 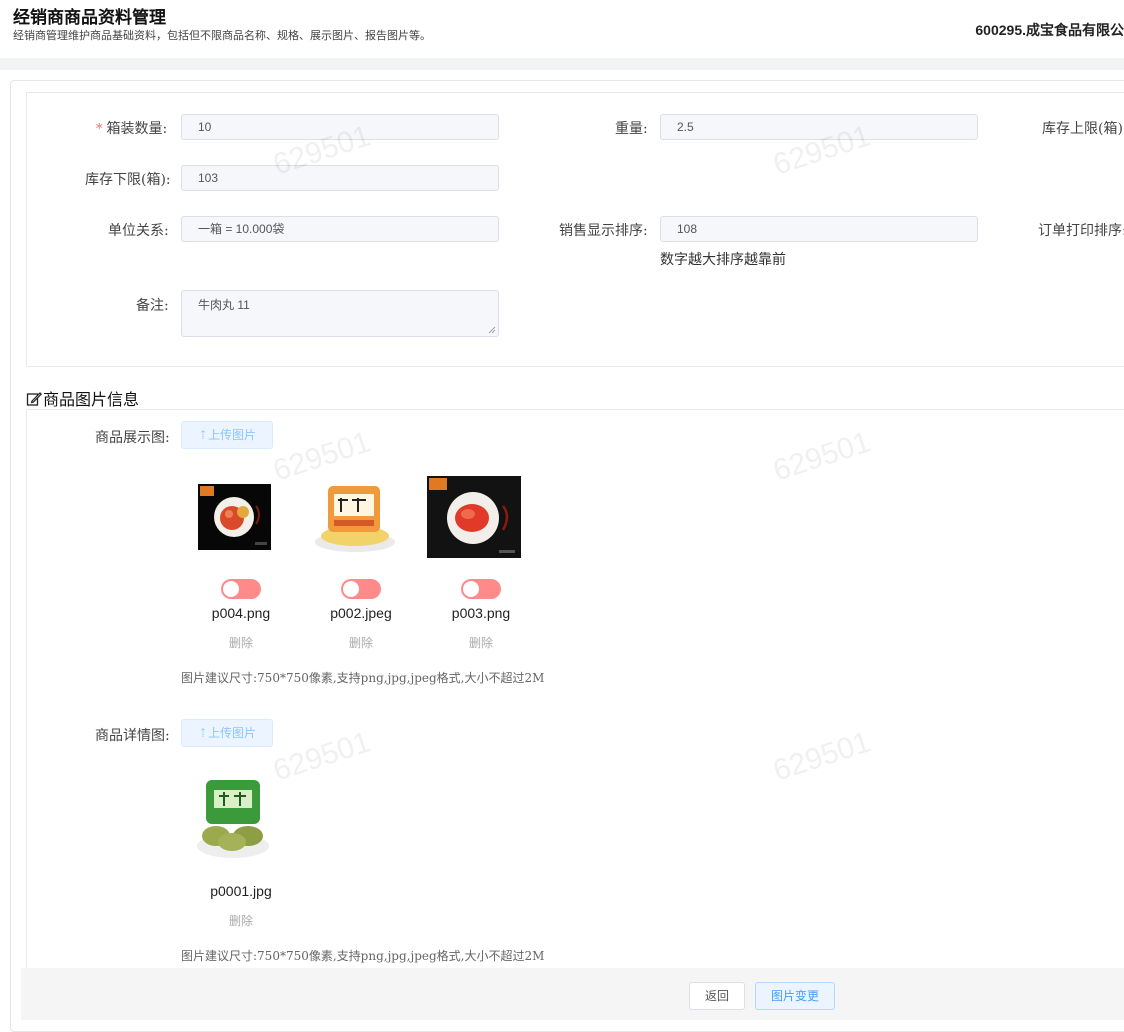 I want to click on detail-image-thumbnail, so click(x=233, y=823).